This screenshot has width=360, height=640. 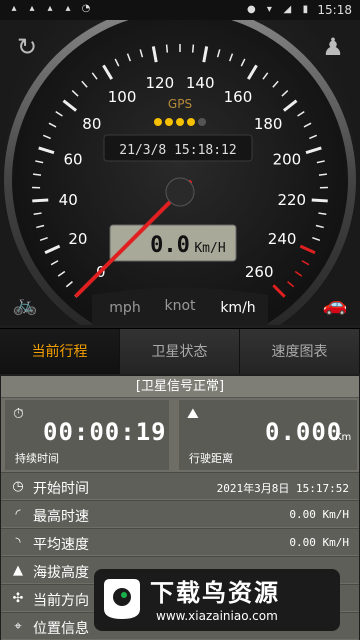 I want to click on row-label: 海拔高度, so click(x=61, y=573).